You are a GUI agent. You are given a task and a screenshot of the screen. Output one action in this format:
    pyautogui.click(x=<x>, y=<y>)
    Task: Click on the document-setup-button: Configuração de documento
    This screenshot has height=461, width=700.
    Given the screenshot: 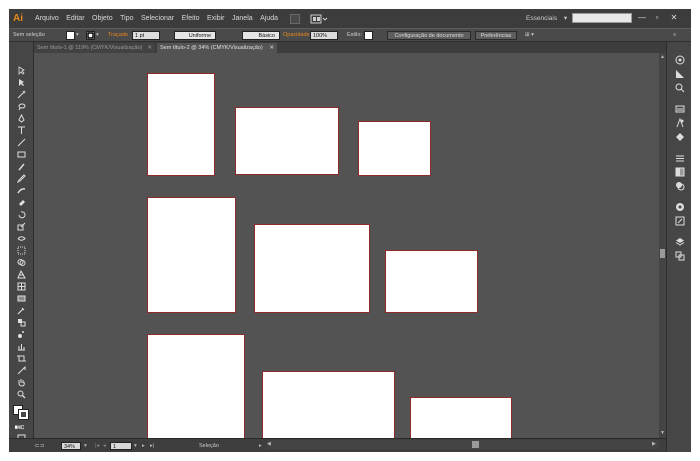 What is the action you would take?
    pyautogui.click(x=429, y=35)
    